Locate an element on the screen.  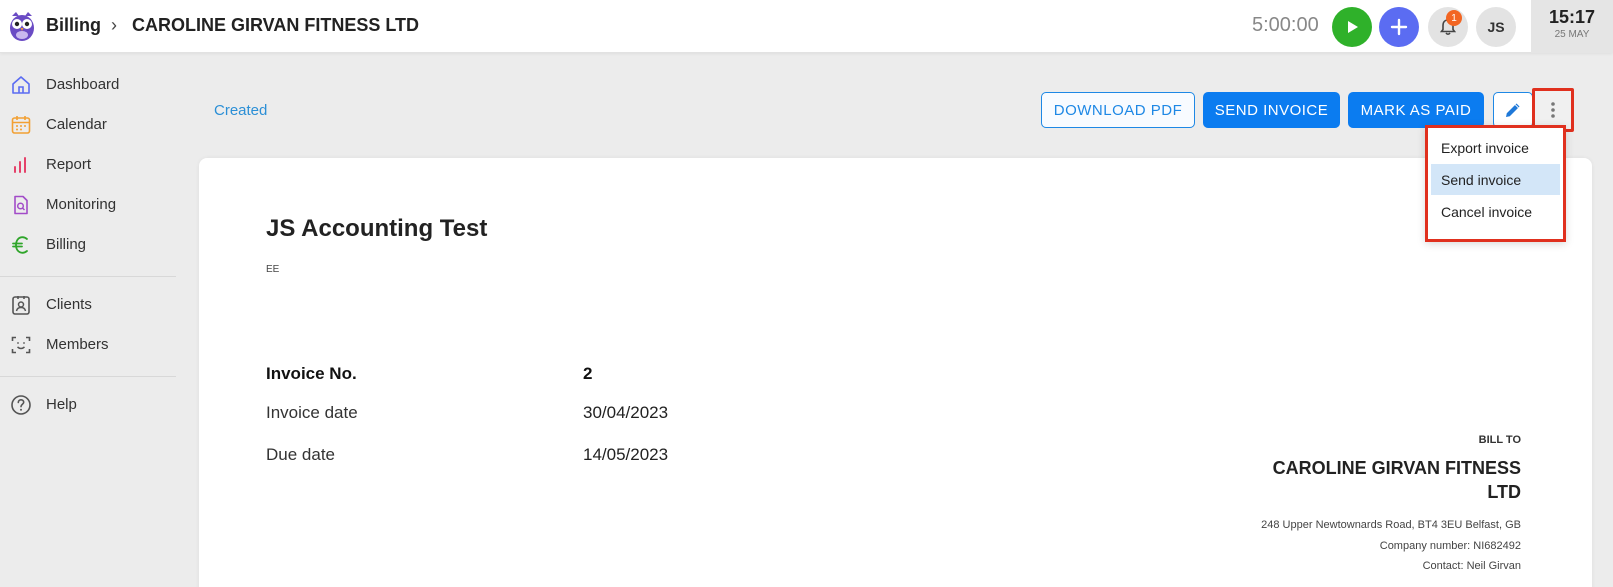
plus-icon is located at coordinates (1399, 27).